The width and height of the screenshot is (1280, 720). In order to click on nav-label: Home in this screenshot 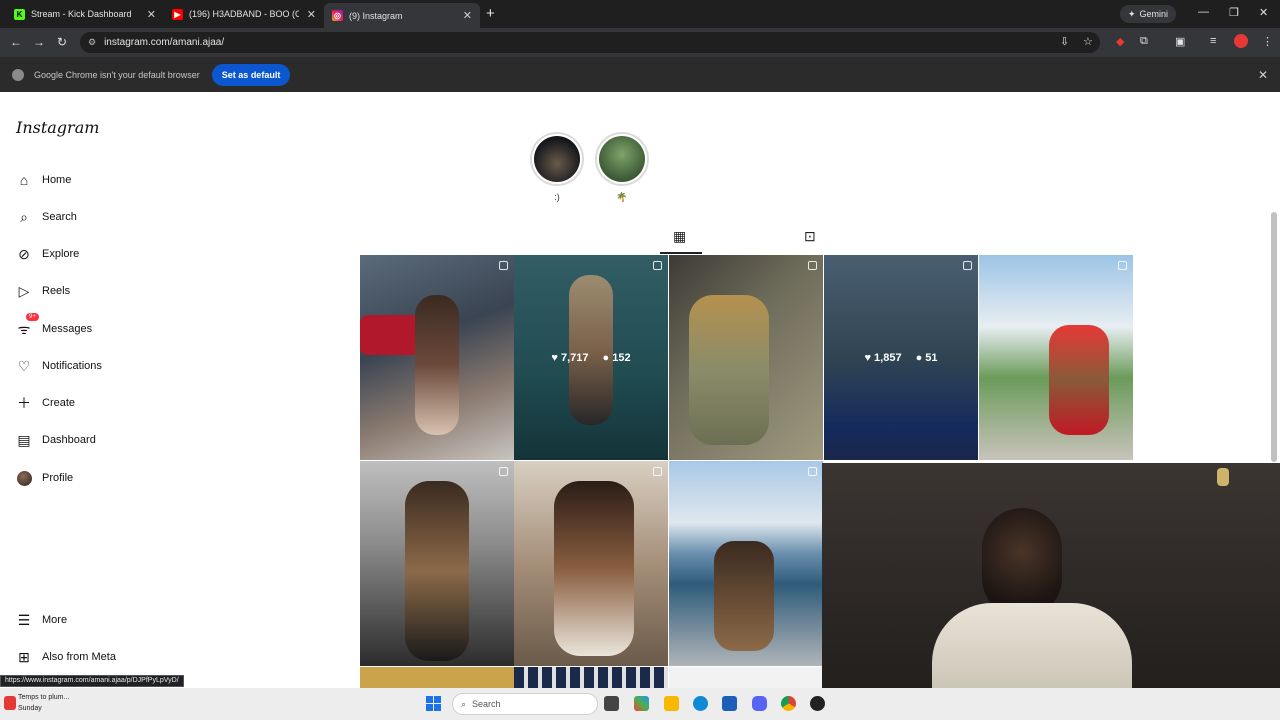, I will do `click(57, 180)`.